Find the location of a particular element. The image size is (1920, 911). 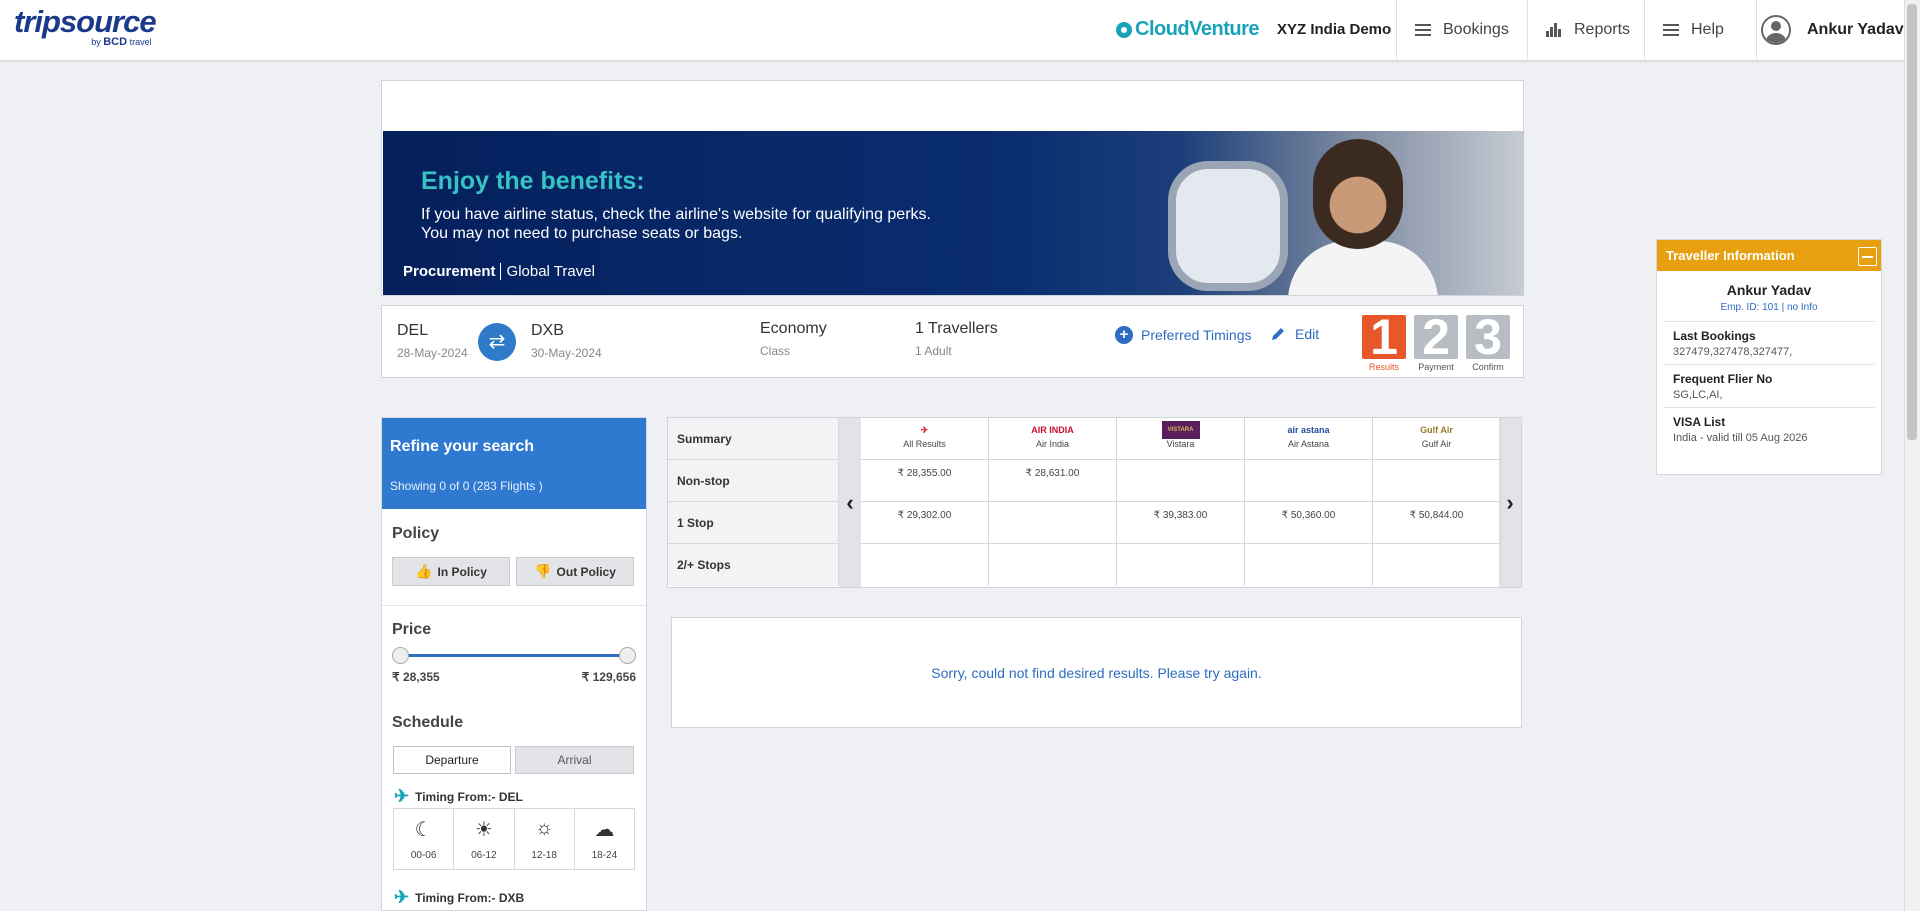

last-bookings-value: 327479,327478,327477, is located at coordinates (1733, 352).